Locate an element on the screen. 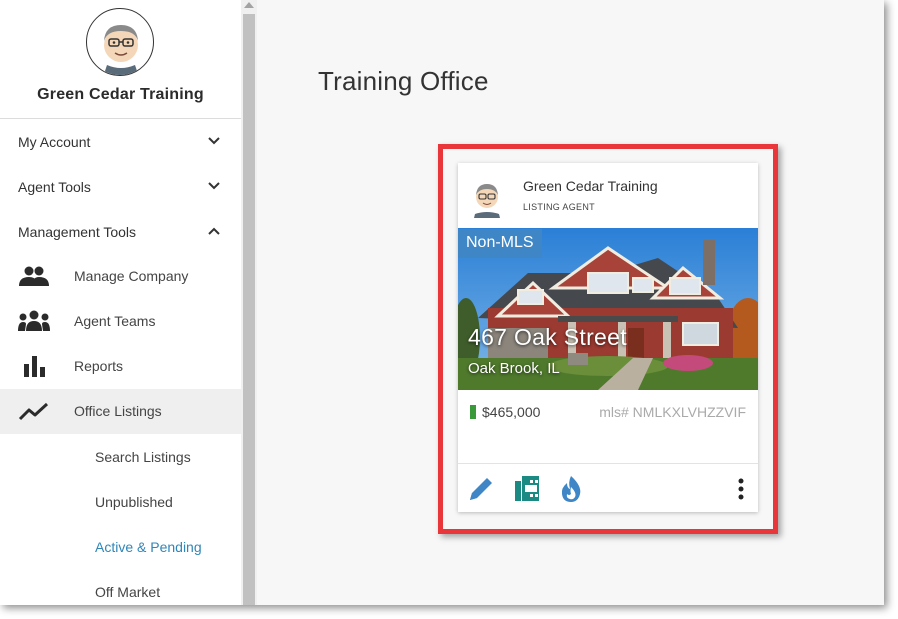 This screenshot has height=619, width=898. flame-icon is located at coordinates (571, 489).